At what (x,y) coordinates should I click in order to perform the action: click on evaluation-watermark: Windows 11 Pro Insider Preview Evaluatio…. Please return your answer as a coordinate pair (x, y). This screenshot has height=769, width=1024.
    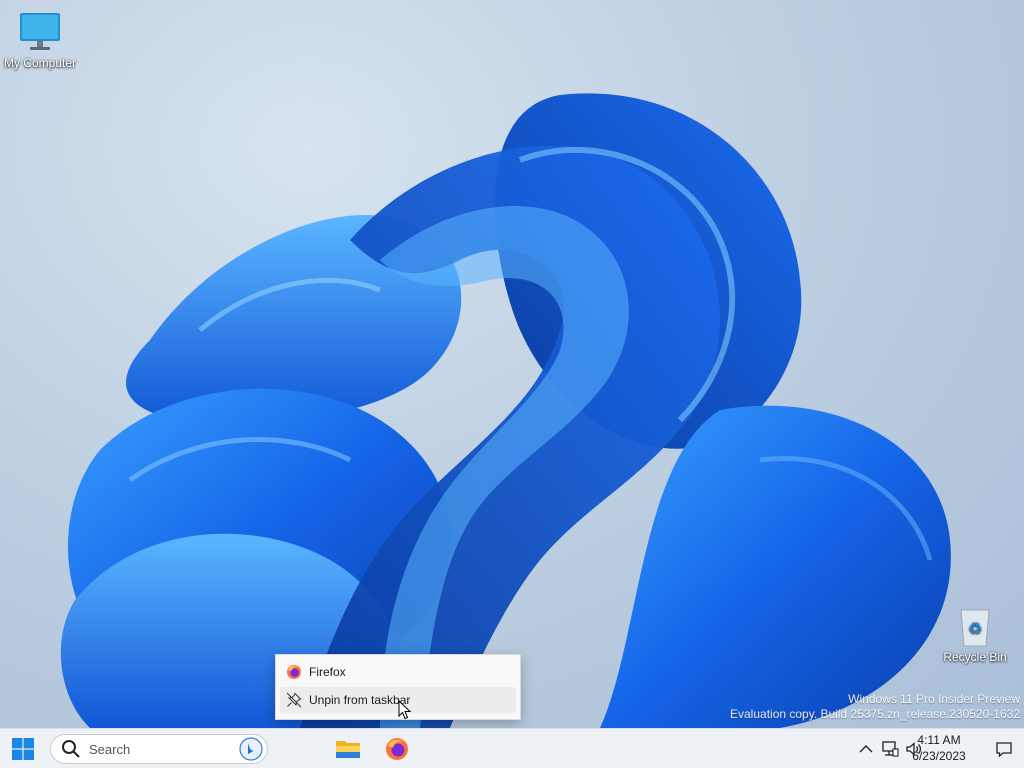
    Looking at the image, I should click on (875, 707).